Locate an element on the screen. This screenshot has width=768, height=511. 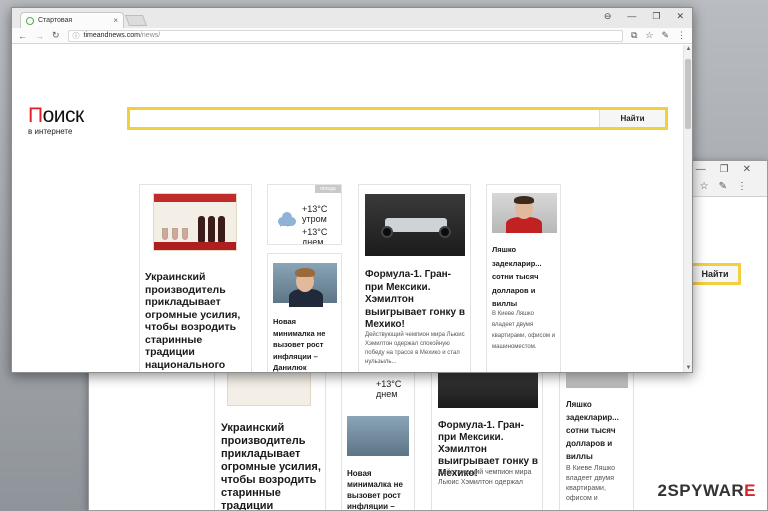
browser-toolbar: ← → ↻ ⓘ timeandnews.com /news/ ⧉ ☆ ✎ ⋮ is located at coordinates (352, 36).